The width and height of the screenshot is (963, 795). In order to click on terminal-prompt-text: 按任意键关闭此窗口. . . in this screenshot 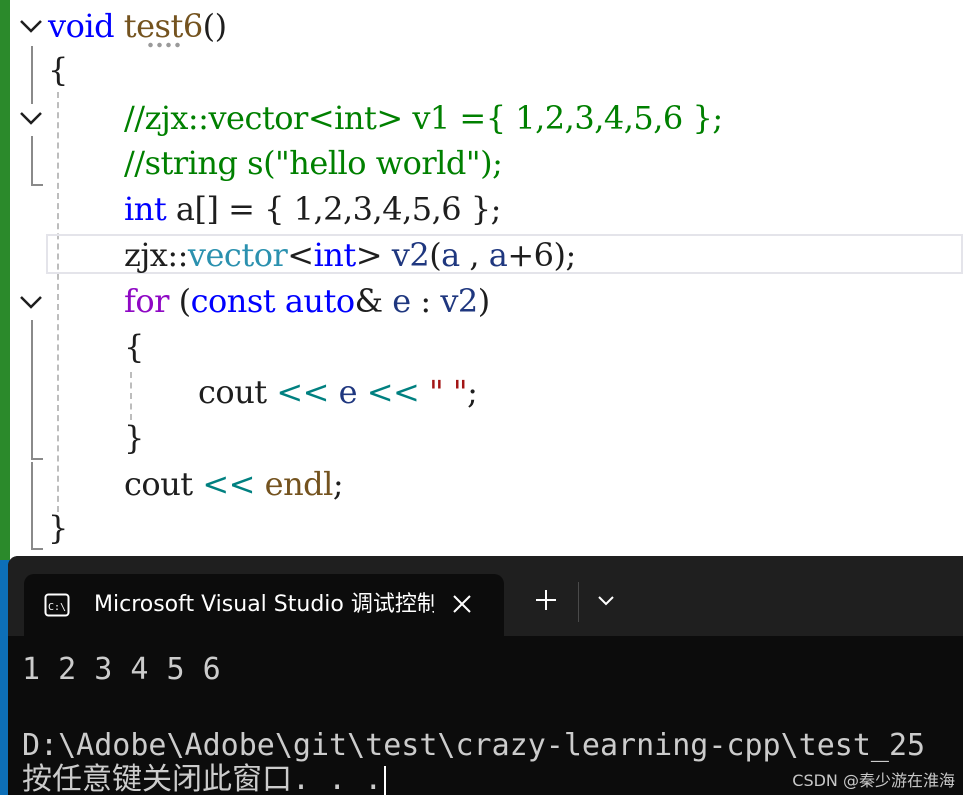, I will do `click(202, 778)`.